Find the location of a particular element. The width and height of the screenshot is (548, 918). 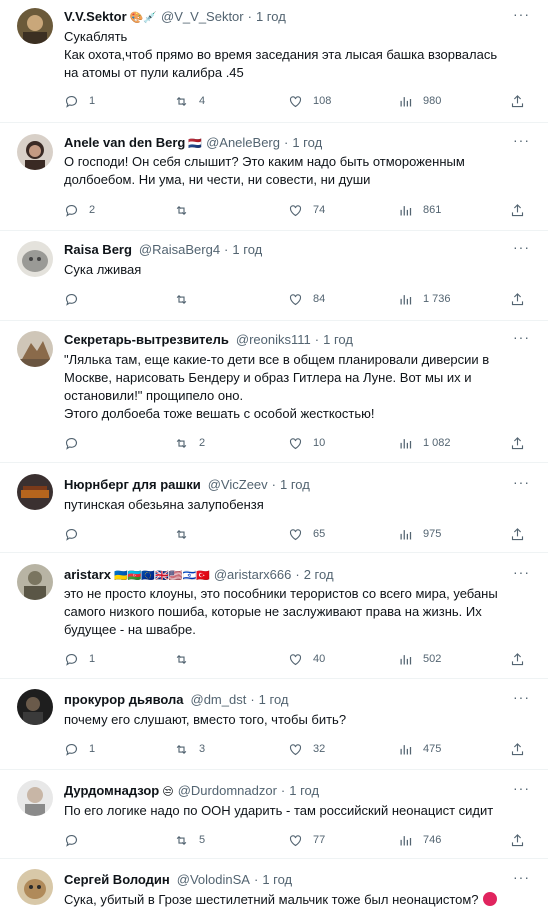

like-button: 77 is located at coordinates (306, 840).